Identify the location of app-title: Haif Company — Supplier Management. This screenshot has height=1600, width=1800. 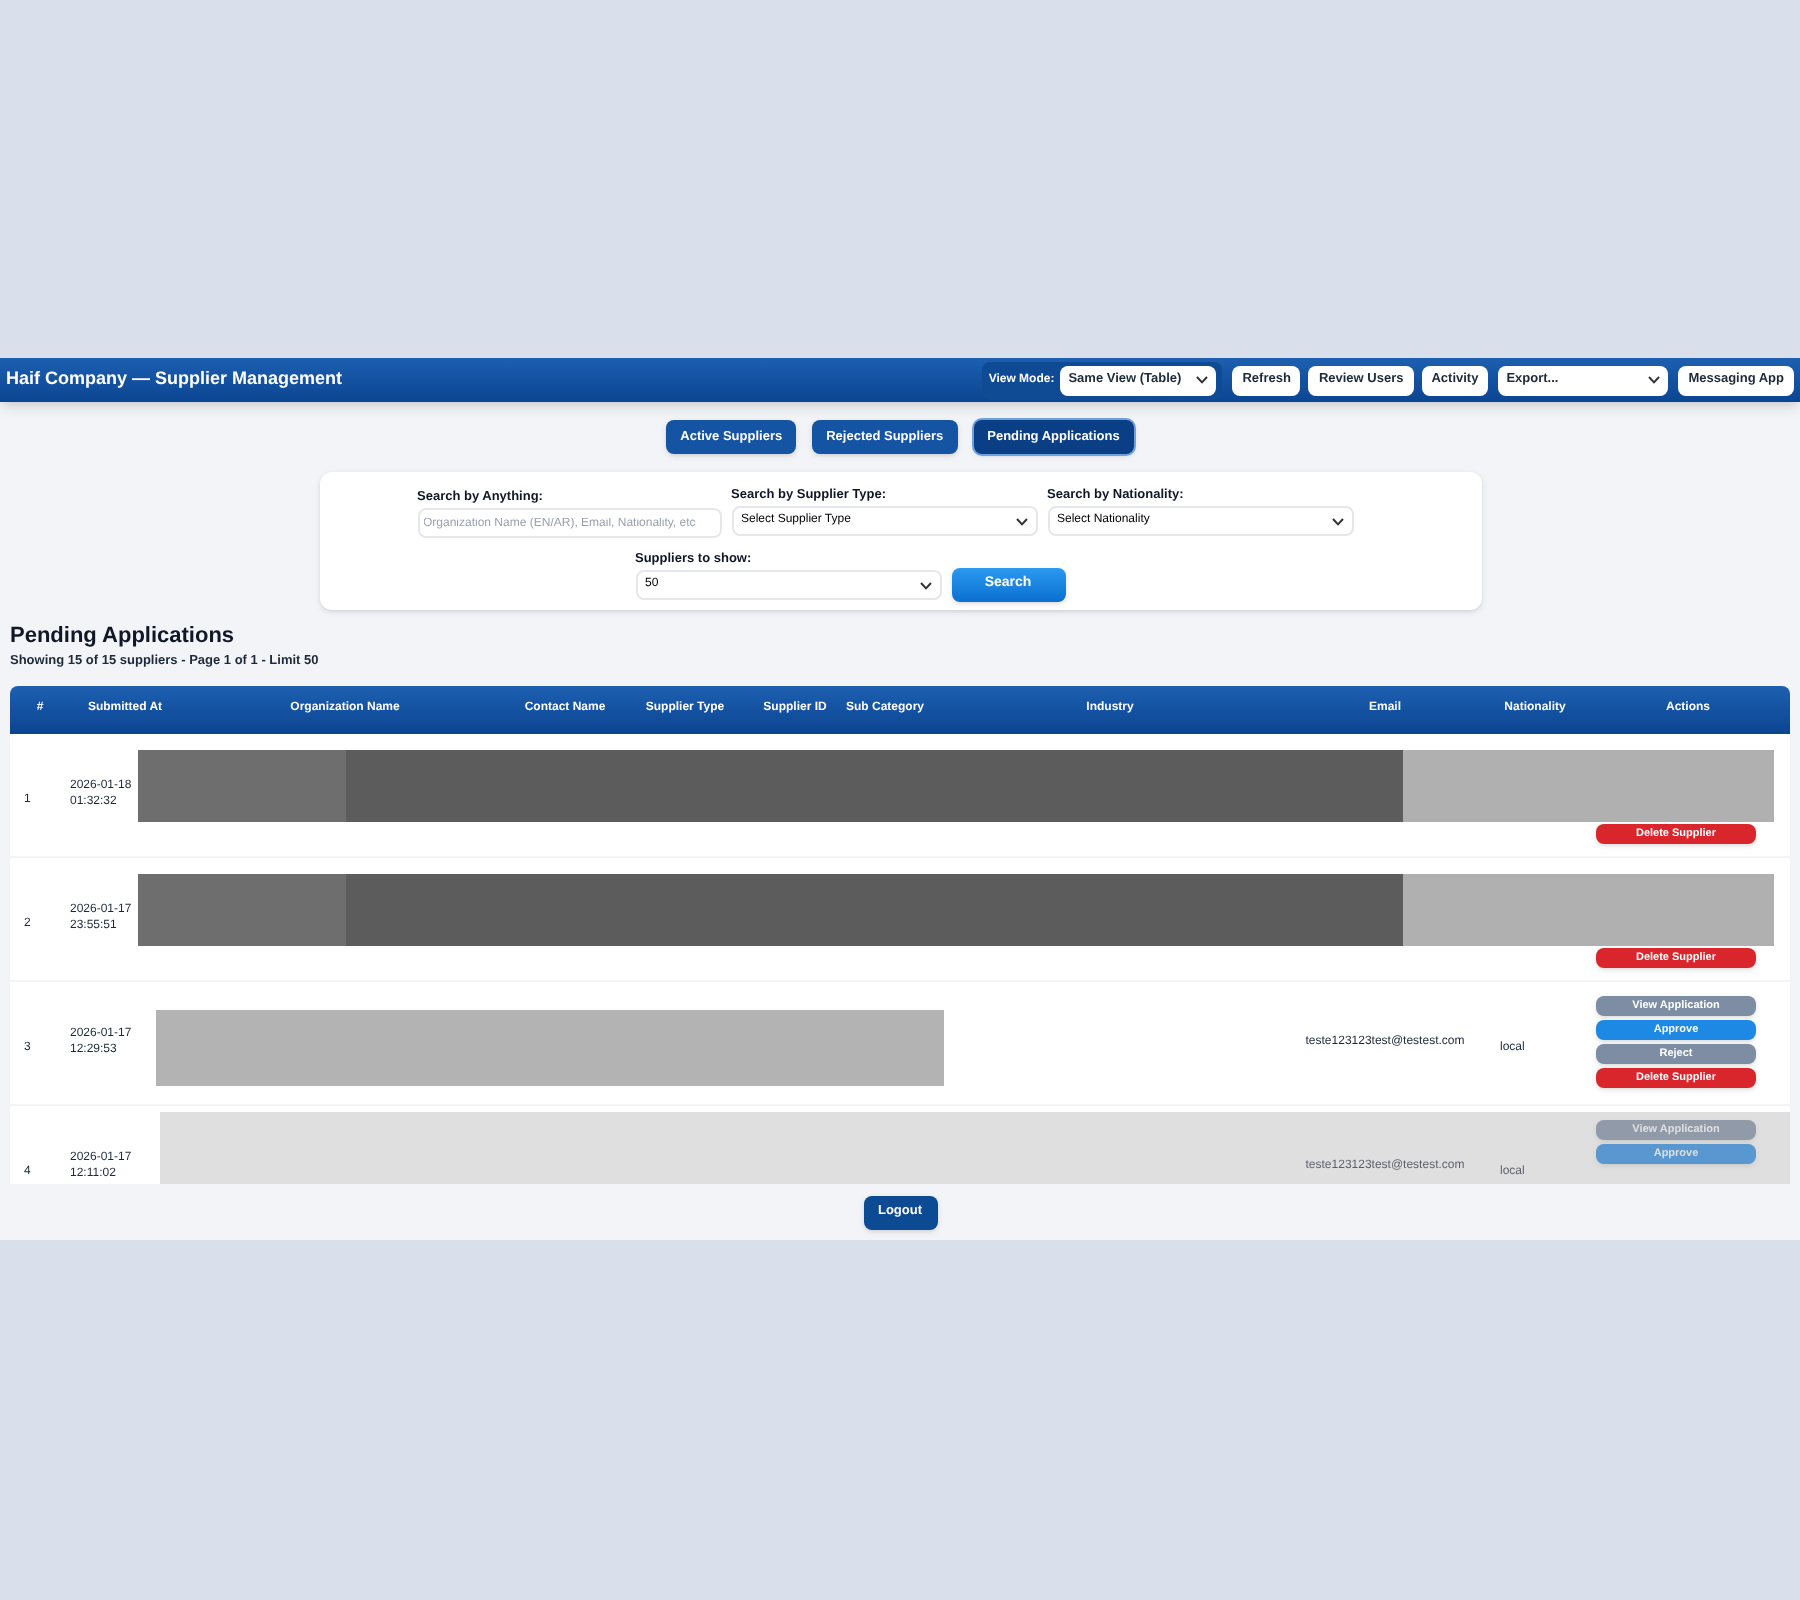
(174, 379).